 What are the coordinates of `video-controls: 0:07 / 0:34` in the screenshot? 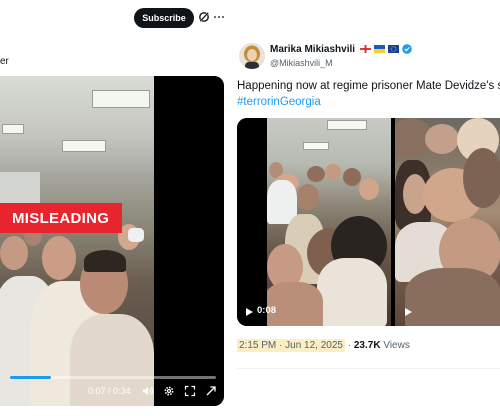 It's located at (112, 392).